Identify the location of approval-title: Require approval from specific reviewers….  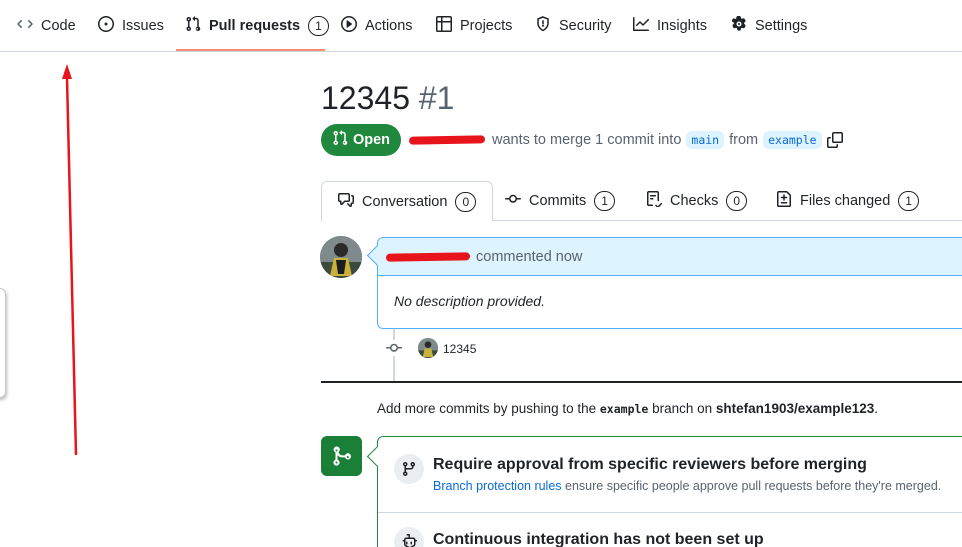
(650, 464).